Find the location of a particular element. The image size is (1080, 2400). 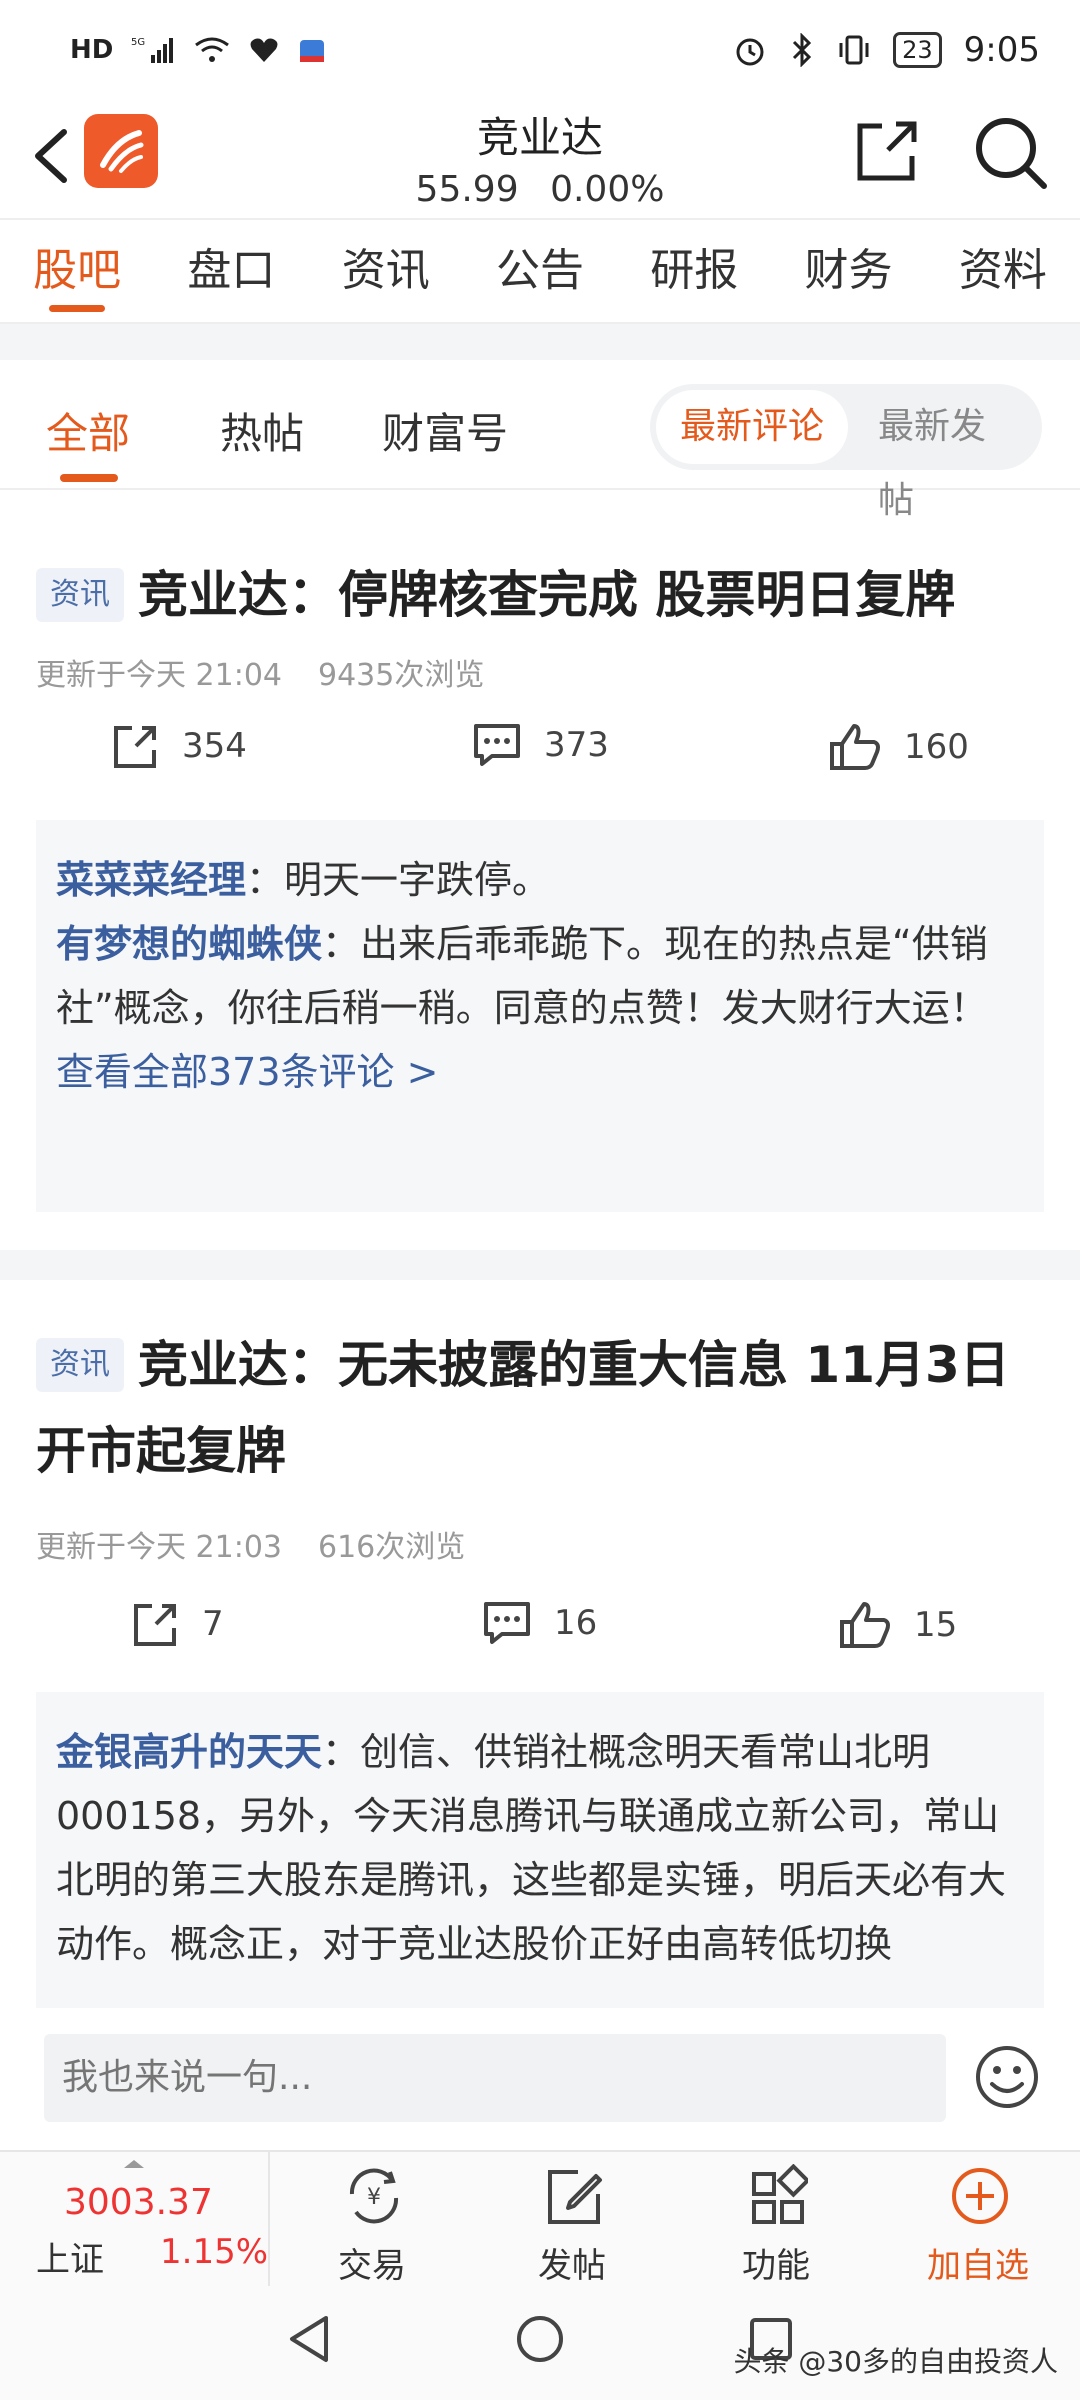

app-logo is located at coordinates (121, 151).